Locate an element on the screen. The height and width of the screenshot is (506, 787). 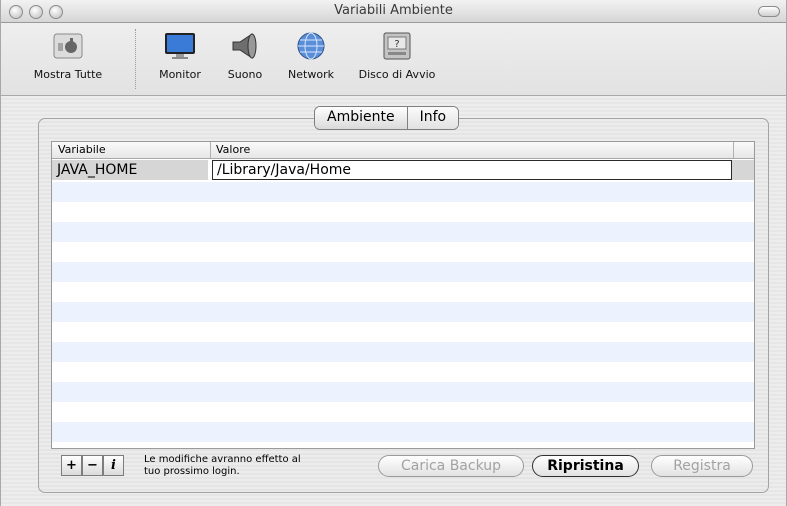
tab-control: Ambiente Info is located at coordinates (387, 118).